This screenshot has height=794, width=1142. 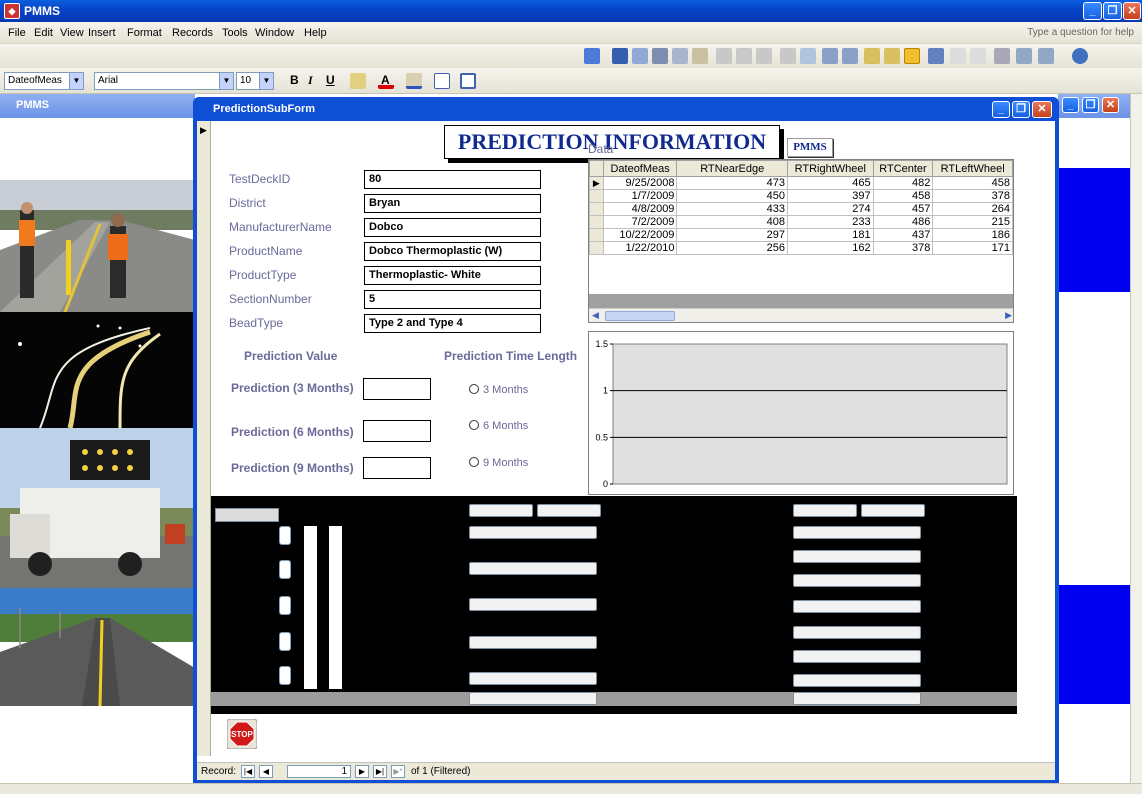 What do you see at coordinates (972, 183) in the screenshot?
I see `table-cell: 458` at bounding box center [972, 183].